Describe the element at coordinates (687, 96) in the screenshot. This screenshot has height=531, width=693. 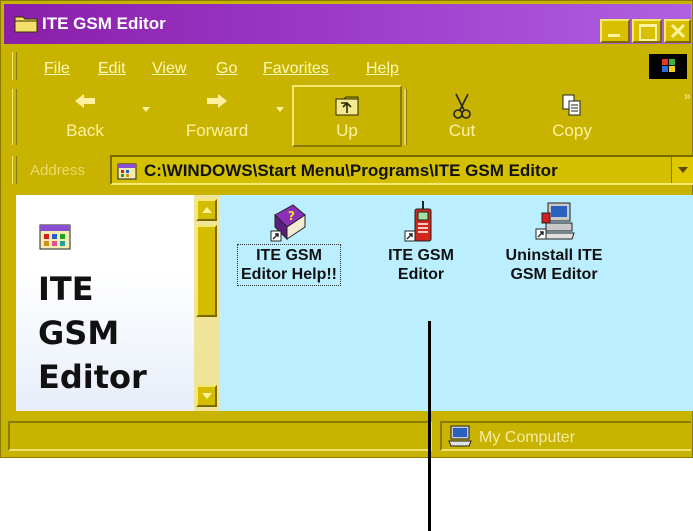
I see `toolbar-overflow-icon: »` at that location.